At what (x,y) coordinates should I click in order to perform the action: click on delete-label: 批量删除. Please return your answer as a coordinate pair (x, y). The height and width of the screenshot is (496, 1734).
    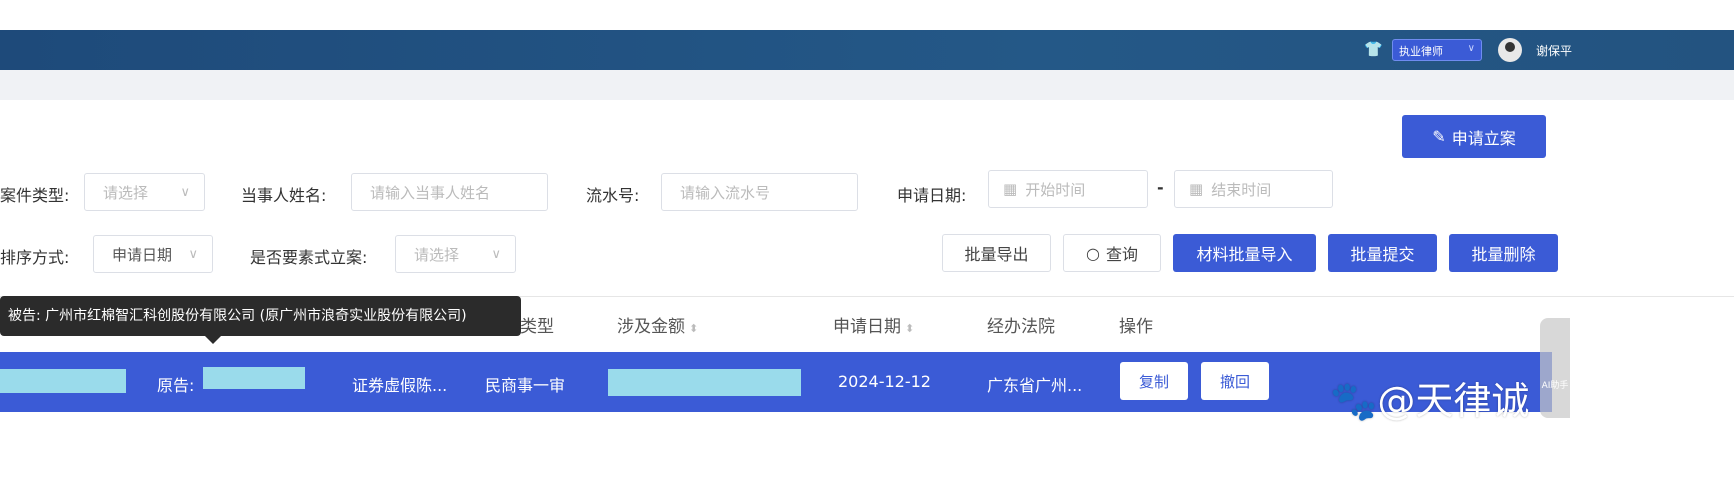
    Looking at the image, I should click on (1503, 254).